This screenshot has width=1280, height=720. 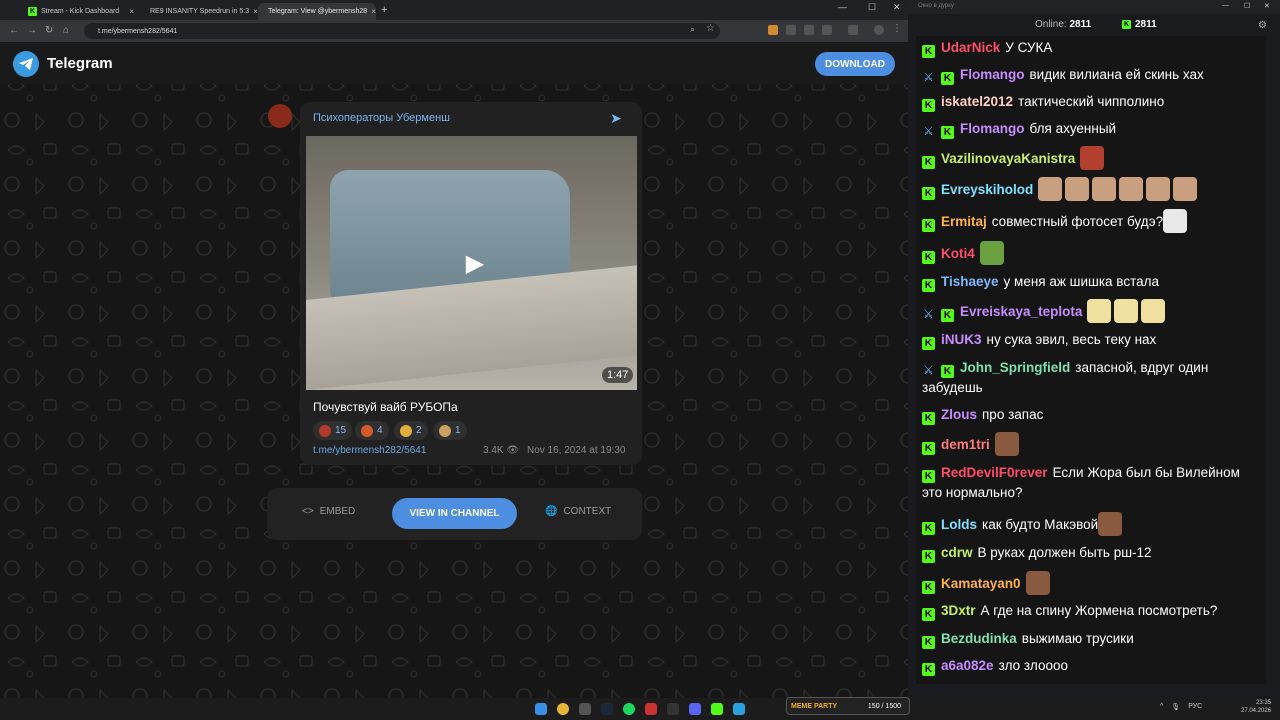 I want to click on telegram-share-icon: ➤, so click(x=616, y=118).